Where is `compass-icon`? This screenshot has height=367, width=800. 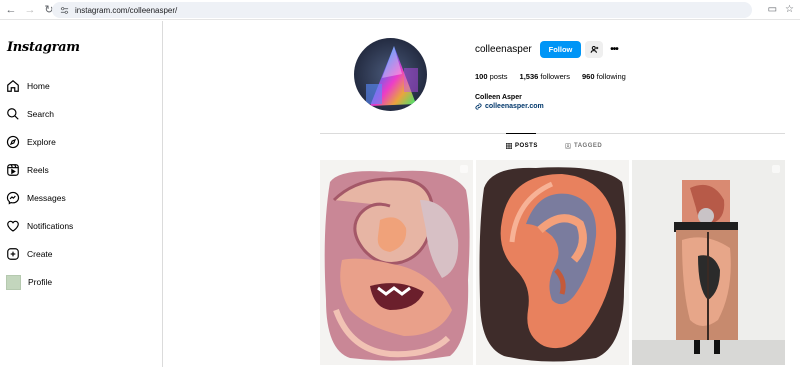 compass-icon is located at coordinates (13, 142).